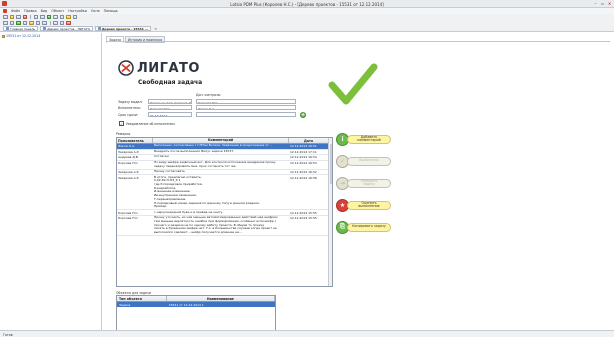 The image size is (614, 337). What do you see at coordinates (602, 3) in the screenshot?
I see `maximize-button: ▫` at bounding box center [602, 3].